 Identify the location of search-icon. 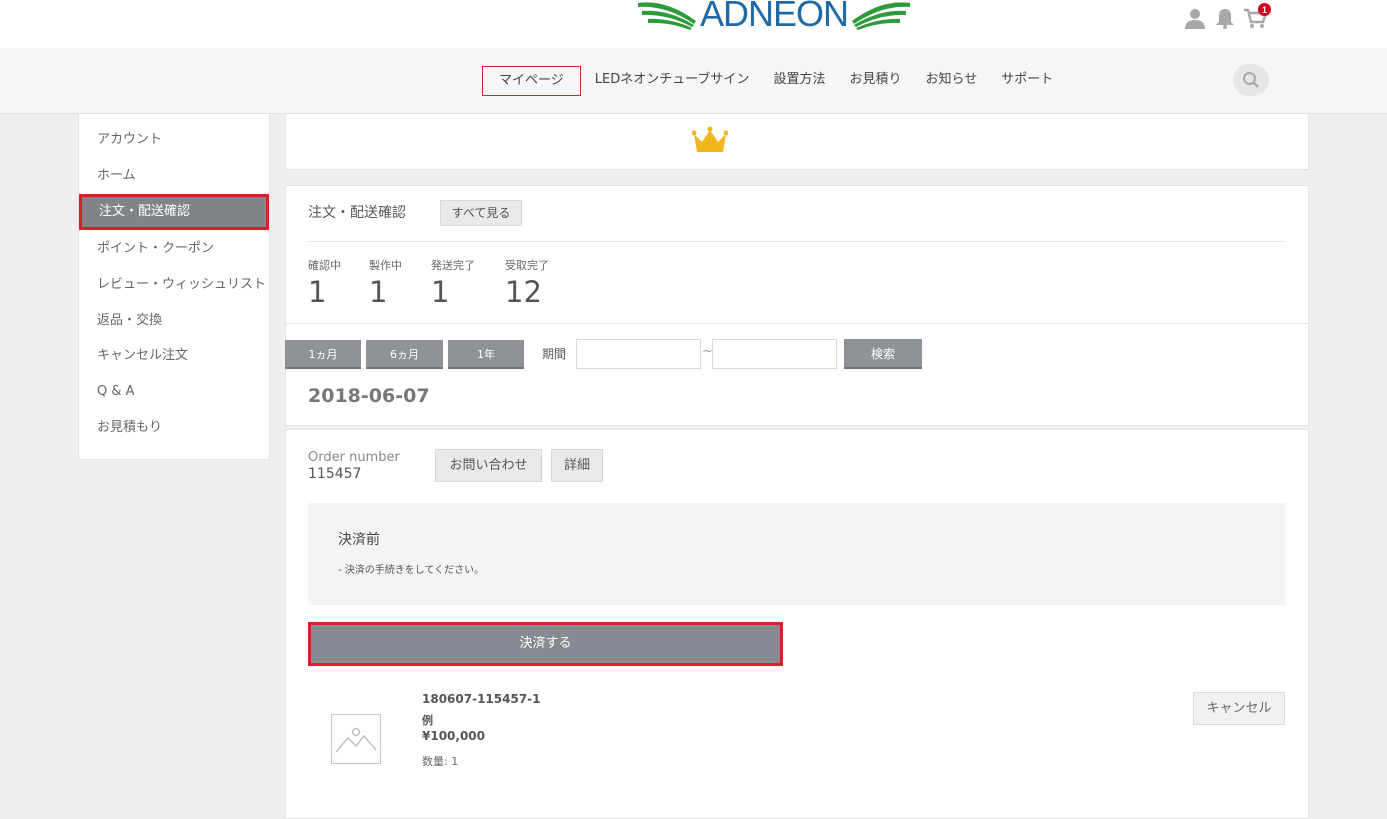
(1251, 80).